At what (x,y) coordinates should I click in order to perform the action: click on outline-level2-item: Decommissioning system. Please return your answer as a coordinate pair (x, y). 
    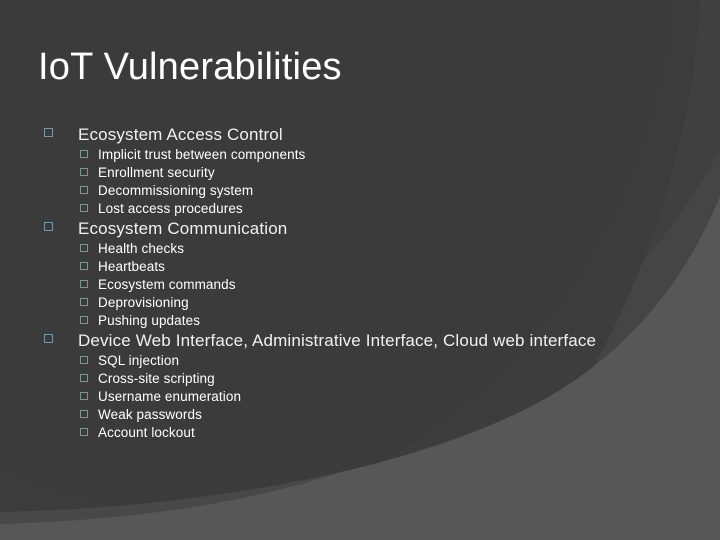
    Looking at the image, I should click on (360, 191).